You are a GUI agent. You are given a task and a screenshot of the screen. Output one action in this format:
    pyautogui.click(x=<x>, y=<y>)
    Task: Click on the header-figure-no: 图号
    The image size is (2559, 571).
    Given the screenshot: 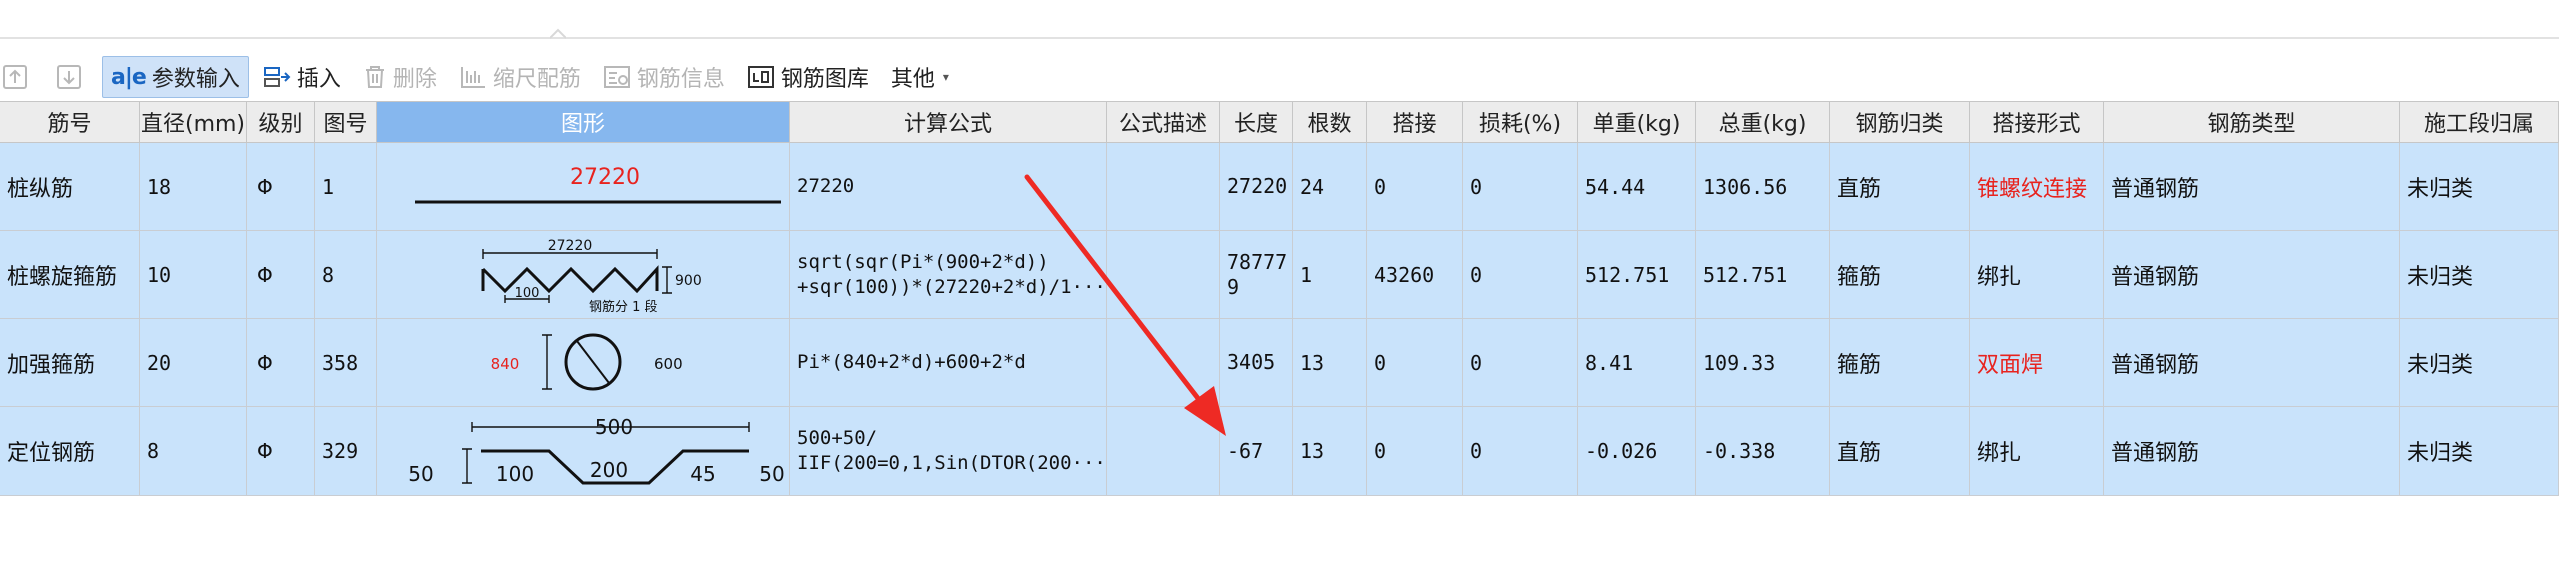 What is the action you would take?
    pyautogui.click(x=346, y=122)
    